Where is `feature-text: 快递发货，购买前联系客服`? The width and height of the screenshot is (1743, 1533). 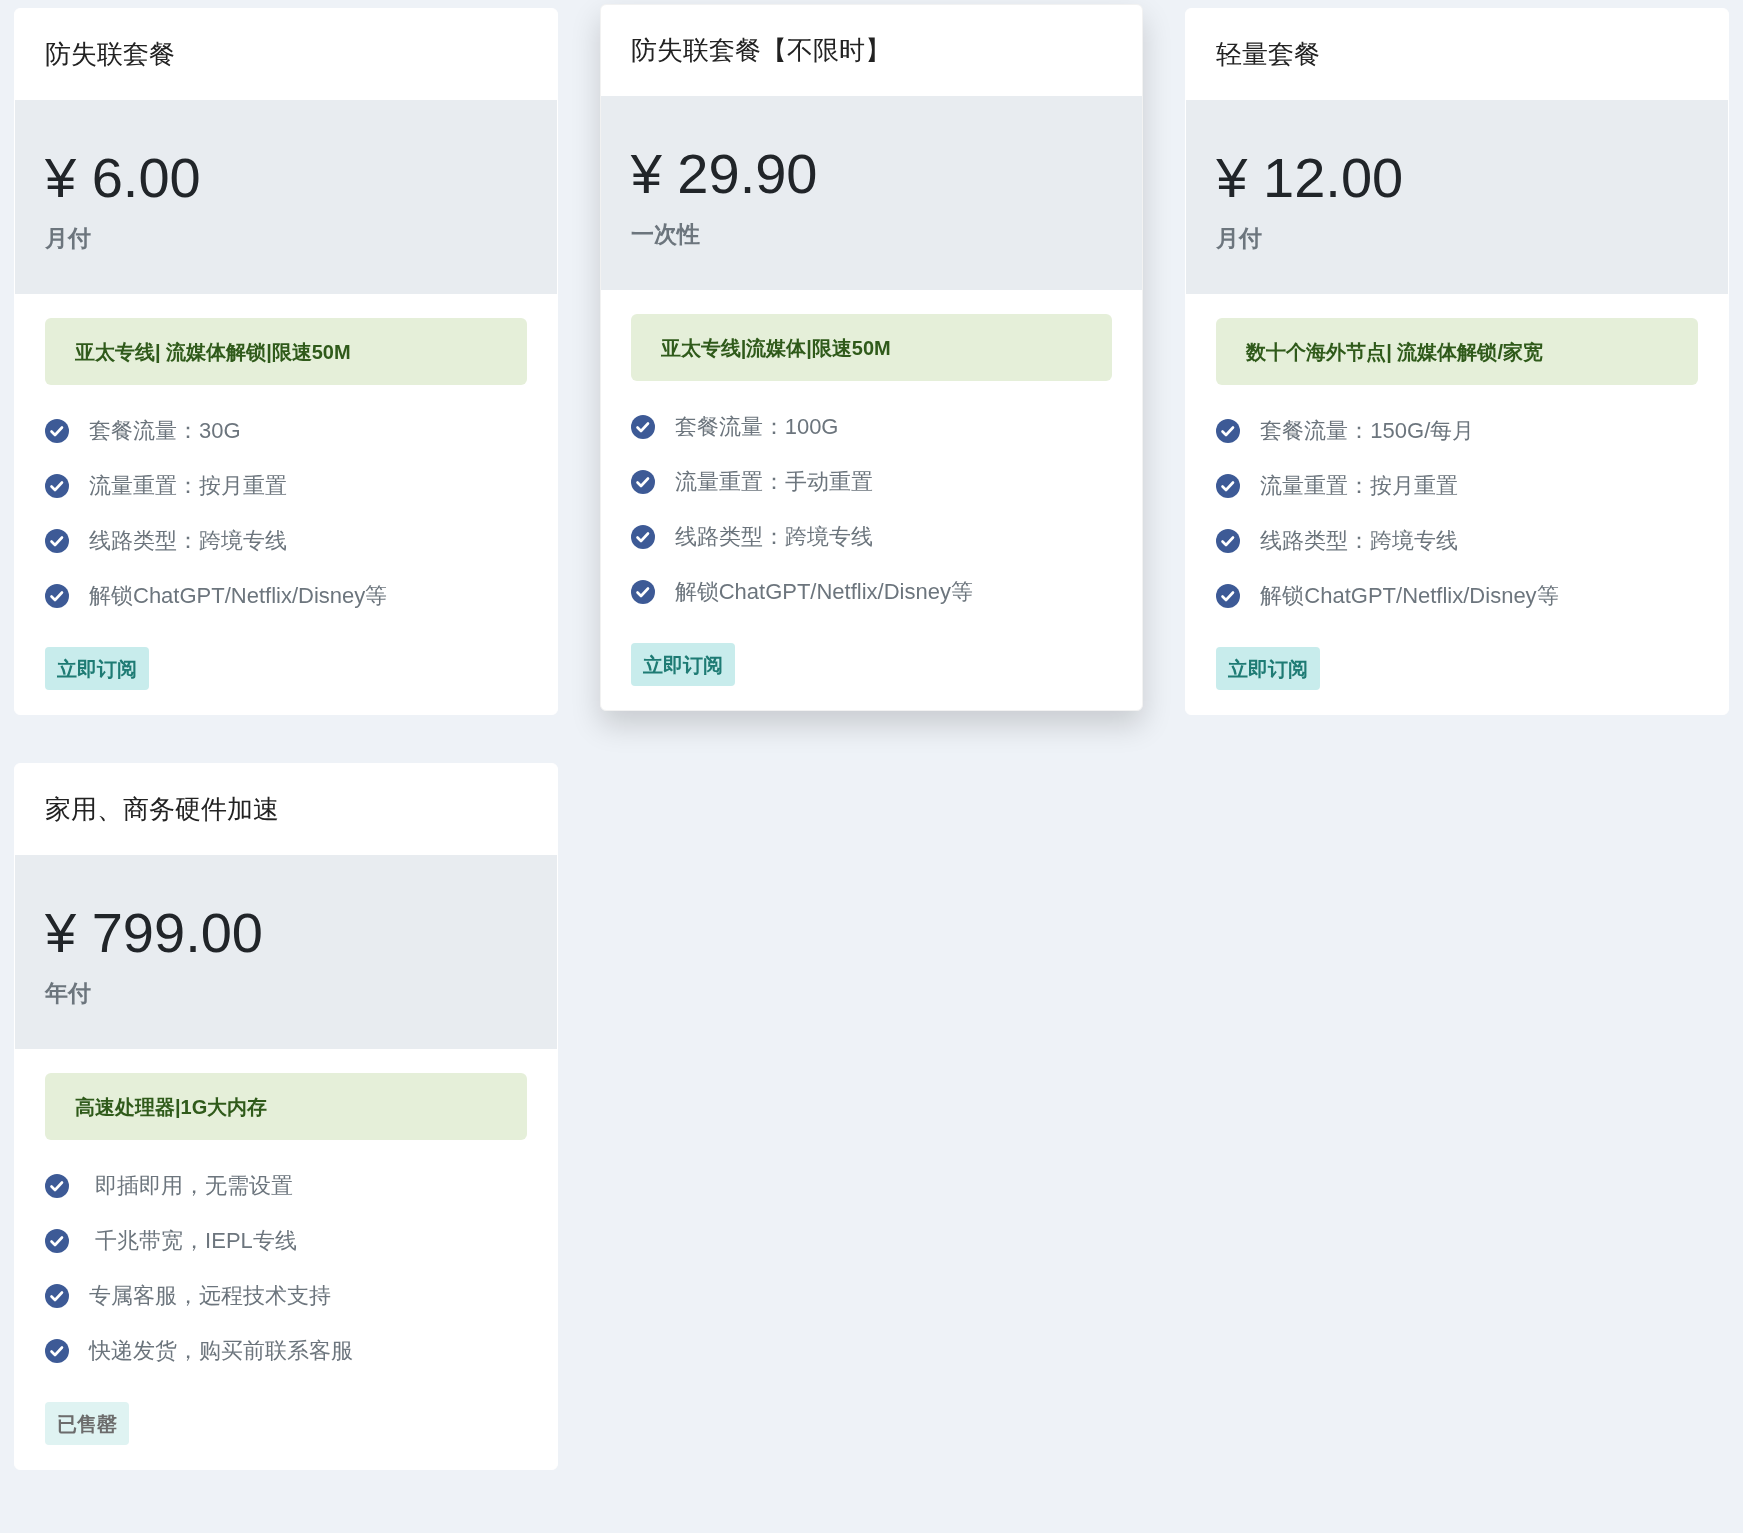 feature-text: 快递发货，购买前联系客服 is located at coordinates (221, 1351).